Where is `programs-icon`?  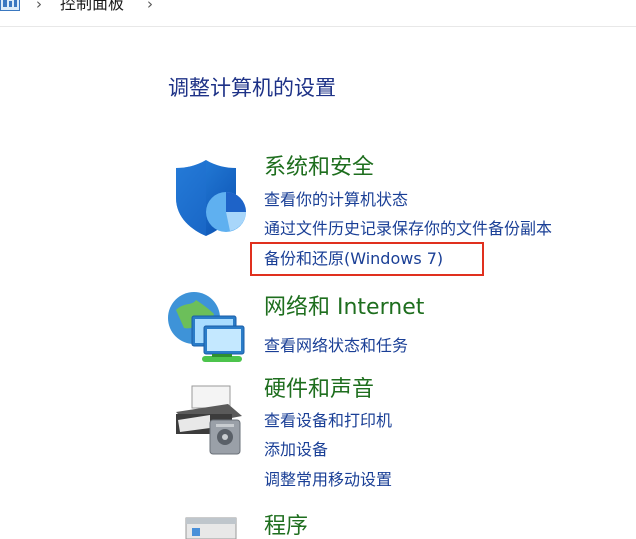 programs-icon is located at coordinates (214, 526).